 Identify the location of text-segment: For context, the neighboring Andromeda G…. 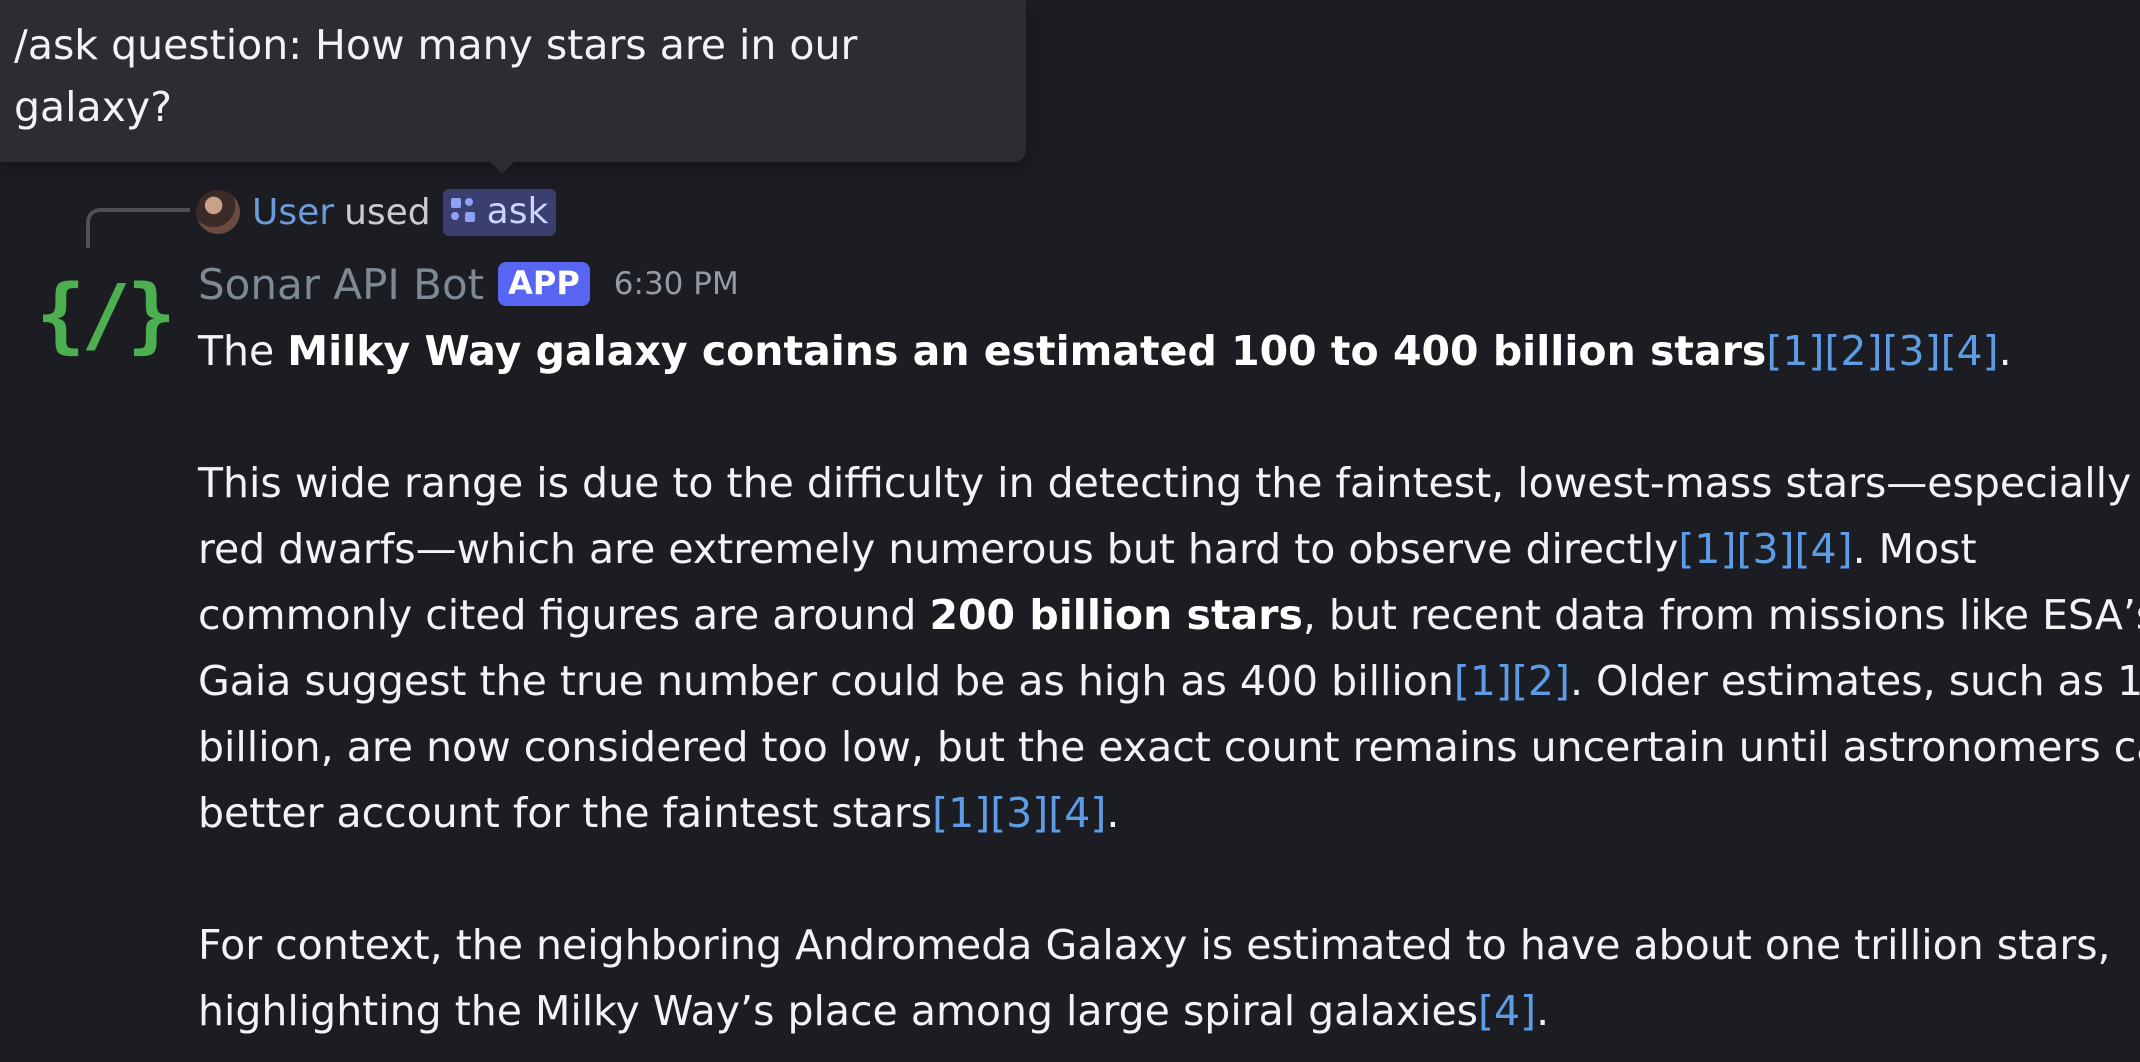
(1154, 945).